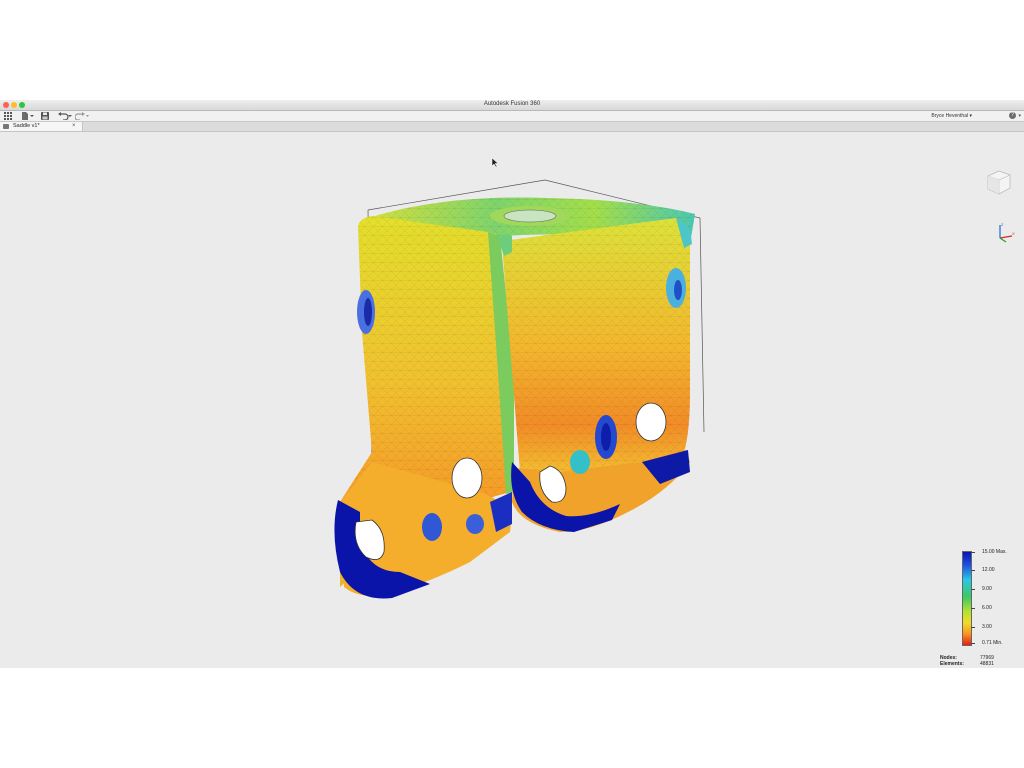  Describe the element at coordinates (512, 127) in the screenshot. I see `document-tab-strip: Saddle v1* ×` at that location.